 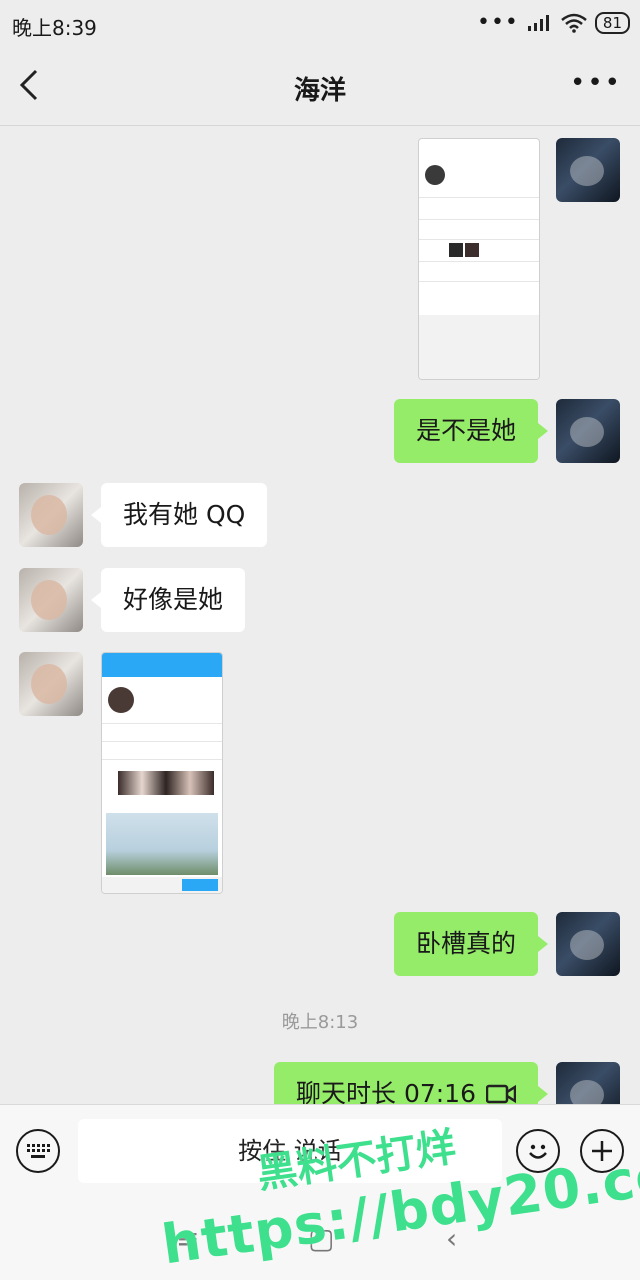 What do you see at coordinates (386, 1091) in the screenshot?
I see `call-duration-text: 聊天时长 07:16` at bounding box center [386, 1091].